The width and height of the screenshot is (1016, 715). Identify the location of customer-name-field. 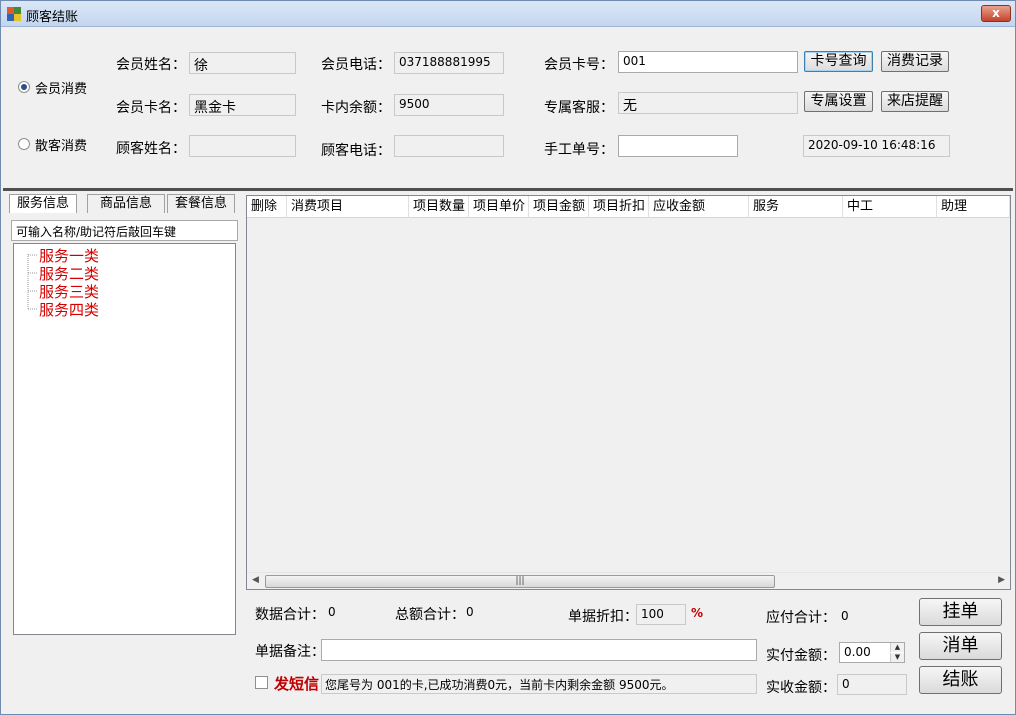
(242, 146).